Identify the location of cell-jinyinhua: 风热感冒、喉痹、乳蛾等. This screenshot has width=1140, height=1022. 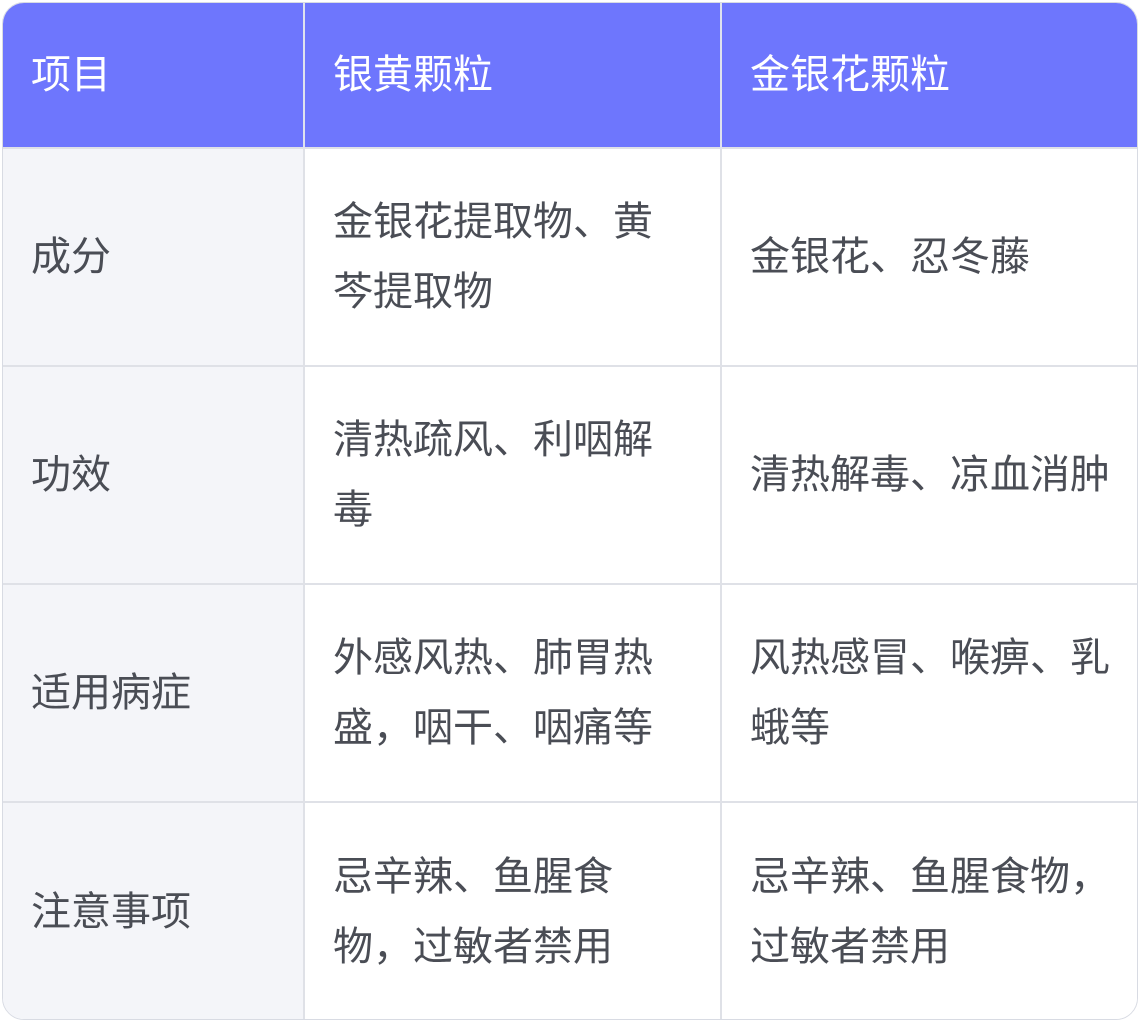
(929, 692).